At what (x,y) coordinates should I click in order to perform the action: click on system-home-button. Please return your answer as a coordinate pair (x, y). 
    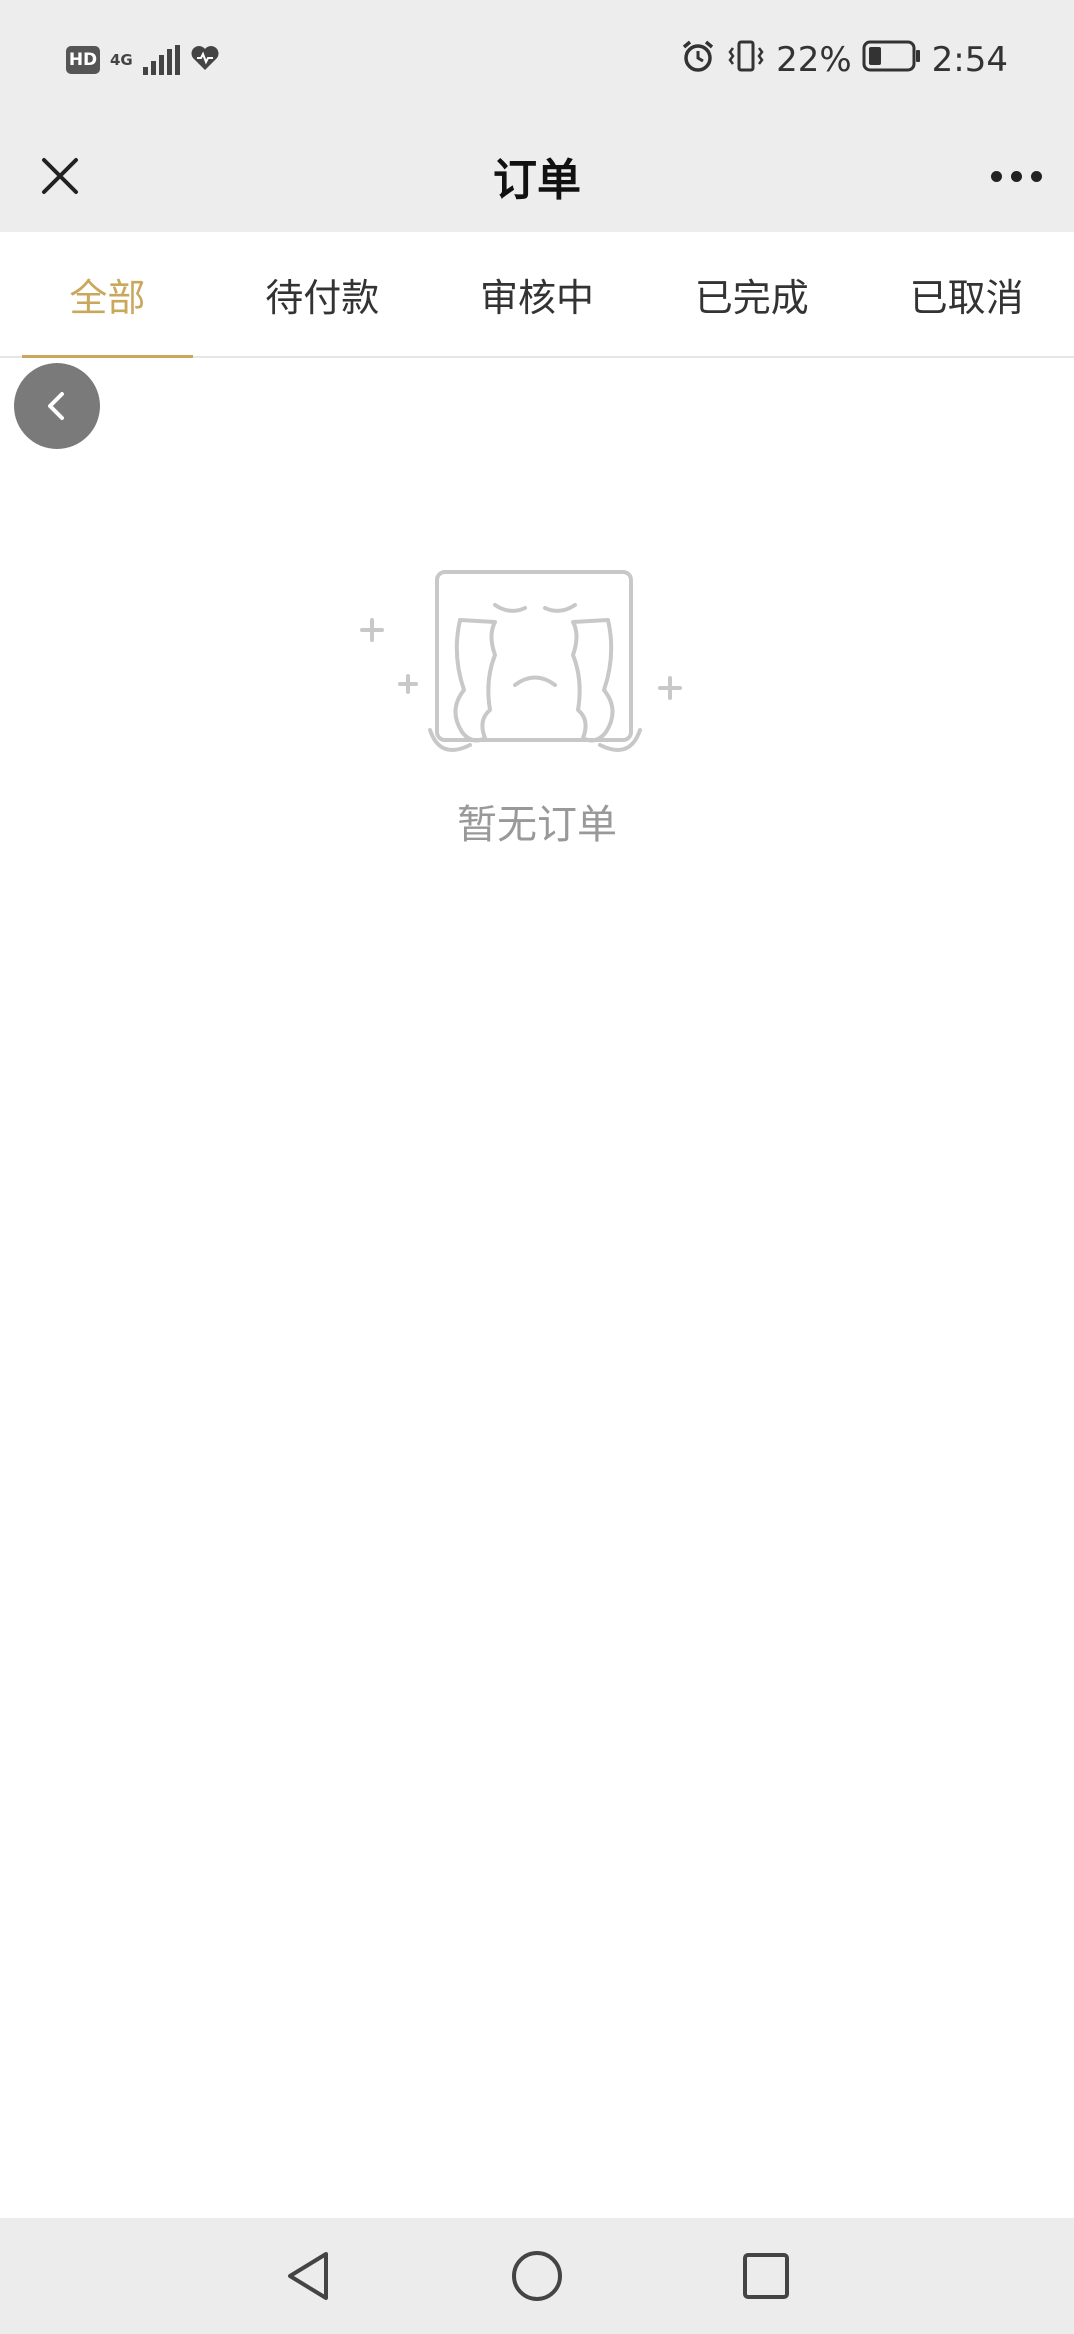
    Looking at the image, I should click on (537, 2276).